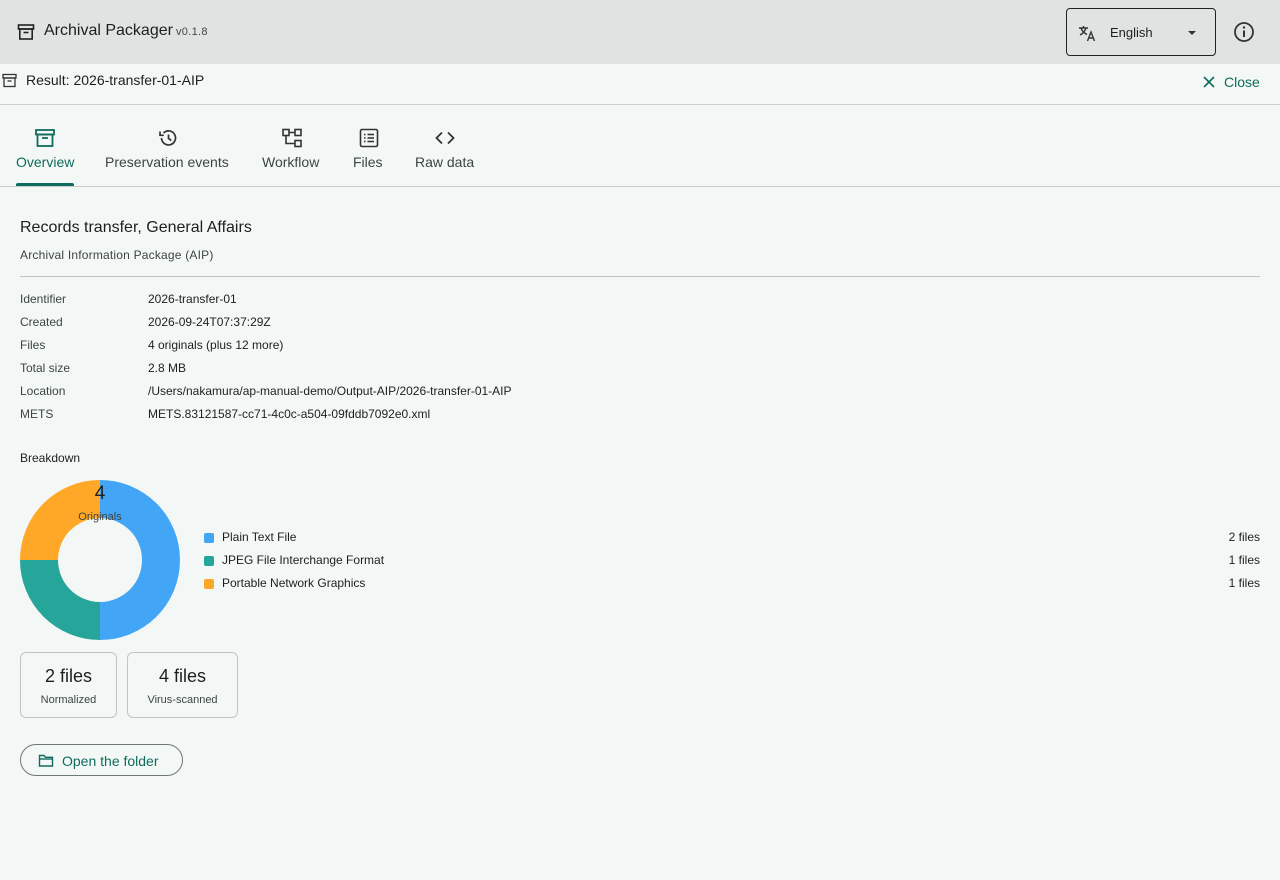  I want to click on tab-workflow: Workflow, so click(292, 145).